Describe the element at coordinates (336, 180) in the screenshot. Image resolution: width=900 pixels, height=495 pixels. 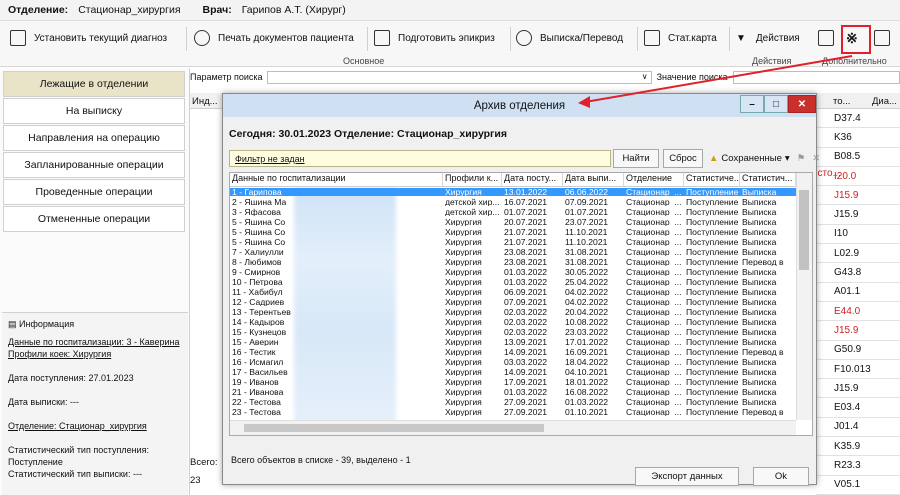
I see `column-header: Данные по госпитализации` at that location.